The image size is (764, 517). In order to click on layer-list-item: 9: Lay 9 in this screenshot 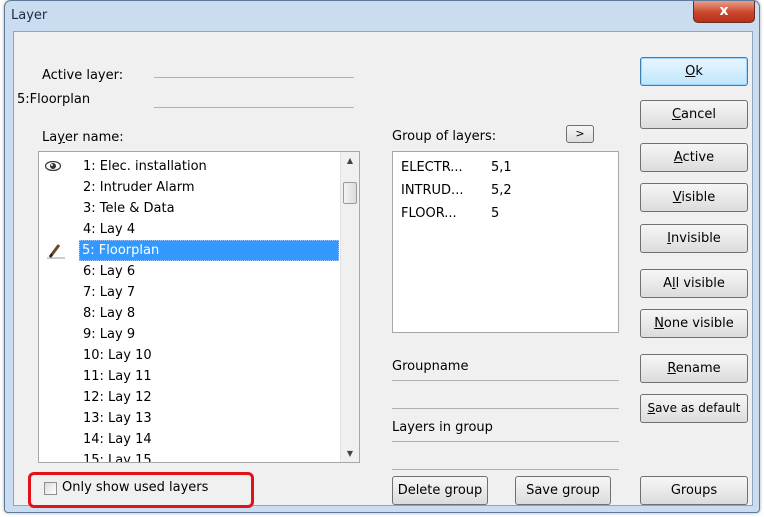, I will do `click(190, 334)`.